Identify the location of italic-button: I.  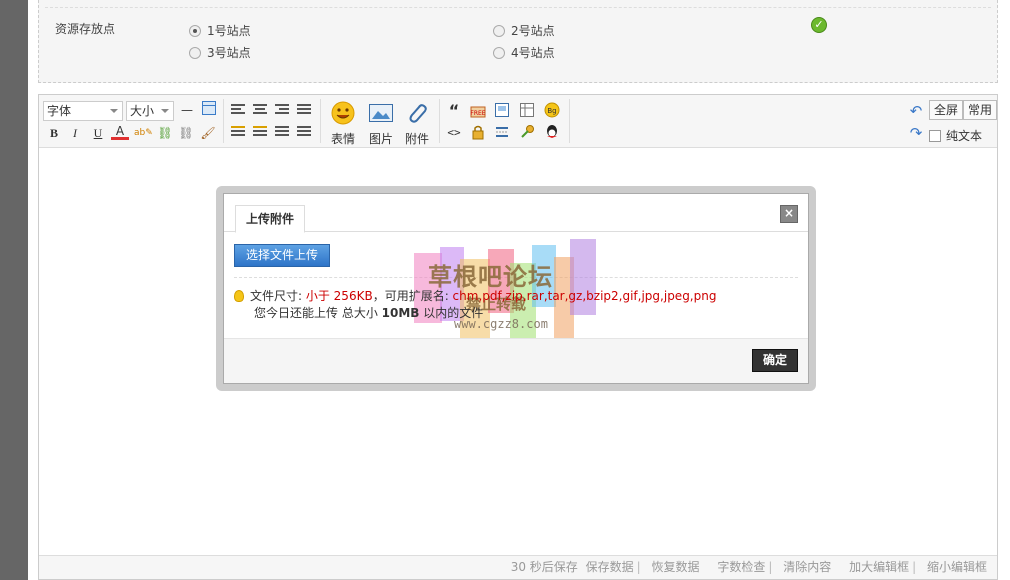
(75, 133).